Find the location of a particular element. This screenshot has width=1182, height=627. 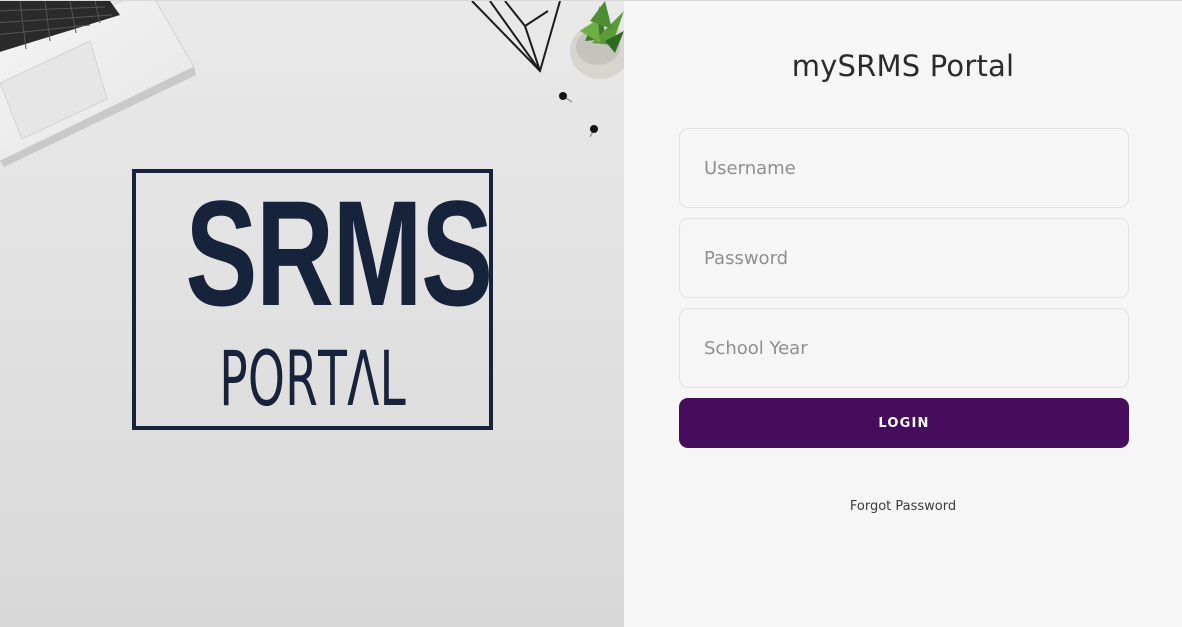

logo-sub-letter: L is located at coordinates (392, 378).